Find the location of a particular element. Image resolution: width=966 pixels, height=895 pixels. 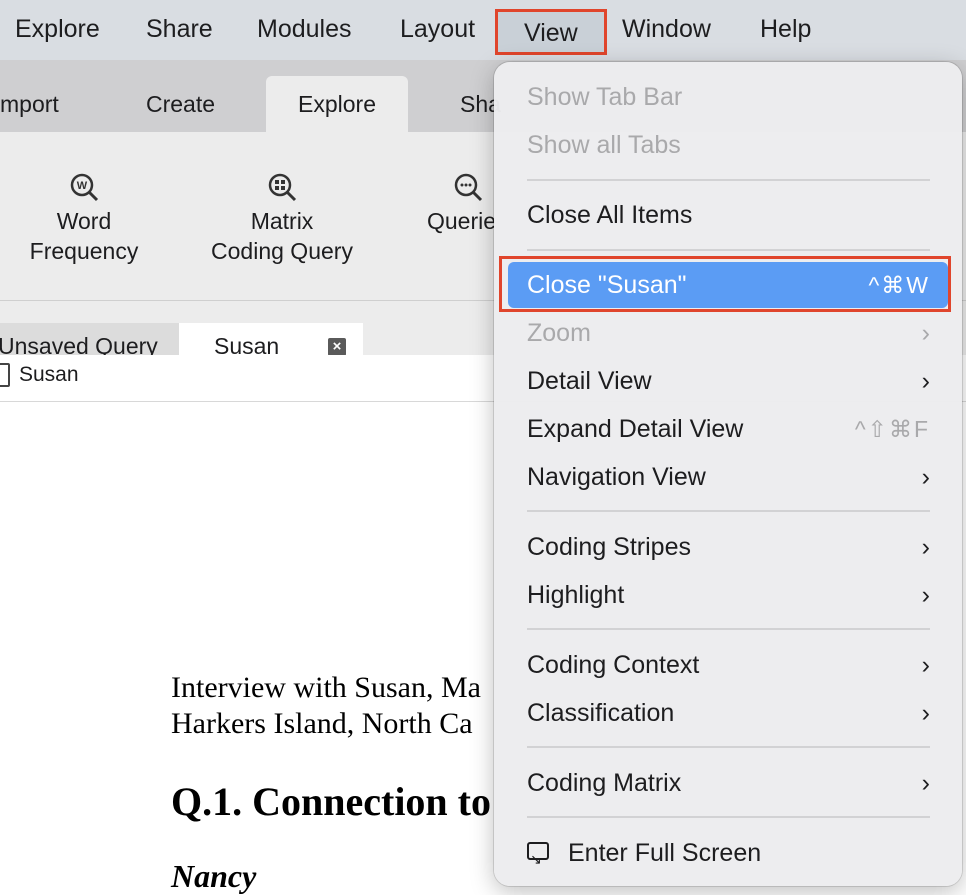

show-all-tabs-label: Show all Tabs is located at coordinates (604, 145).